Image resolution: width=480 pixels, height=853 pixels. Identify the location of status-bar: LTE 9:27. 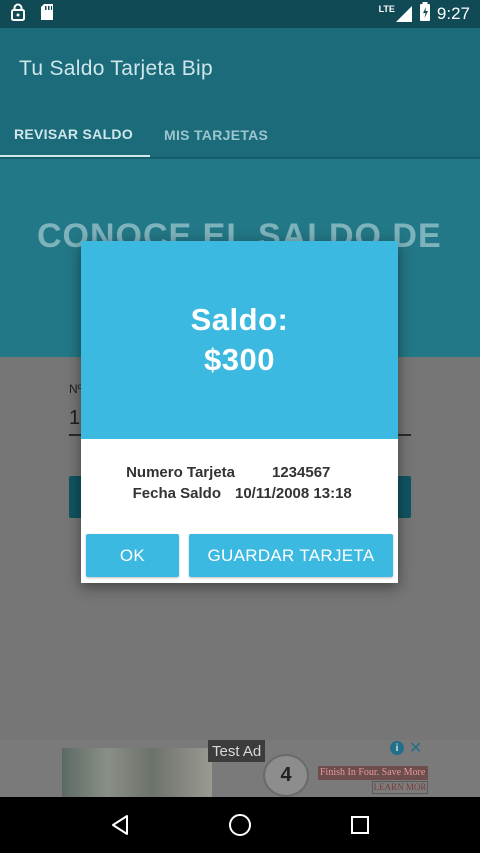
(240, 14).